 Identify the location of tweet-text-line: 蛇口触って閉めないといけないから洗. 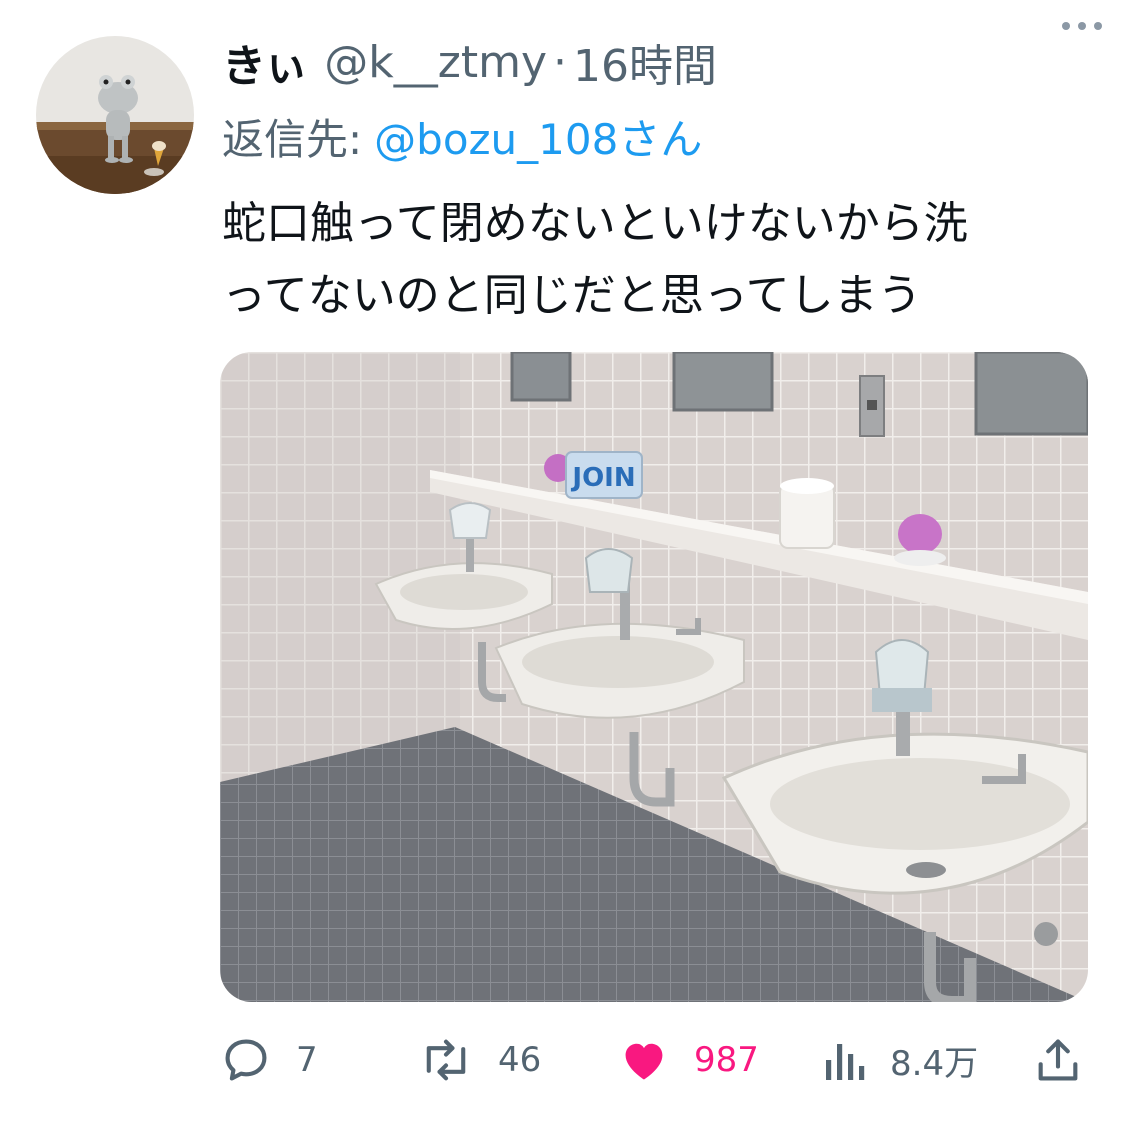
(595, 223).